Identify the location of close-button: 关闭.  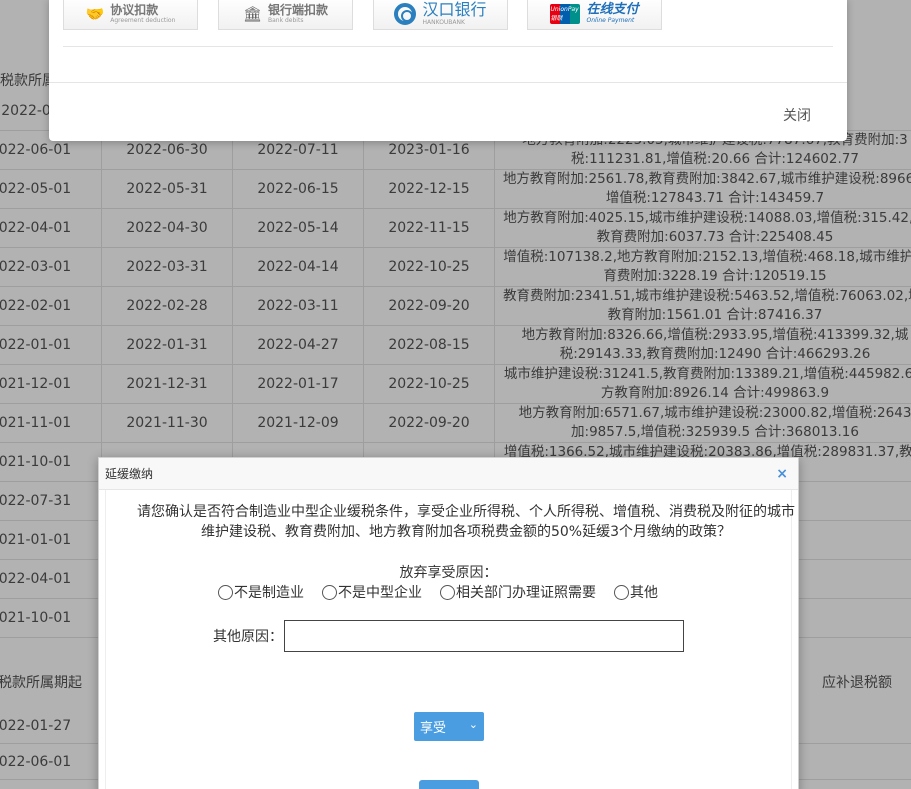
(797, 115).